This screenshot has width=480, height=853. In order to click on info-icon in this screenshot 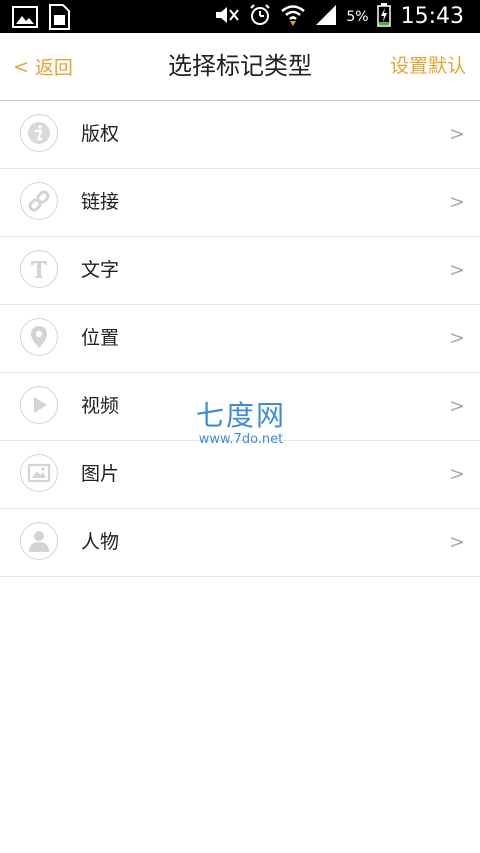, I will do `click(39, 133)`.